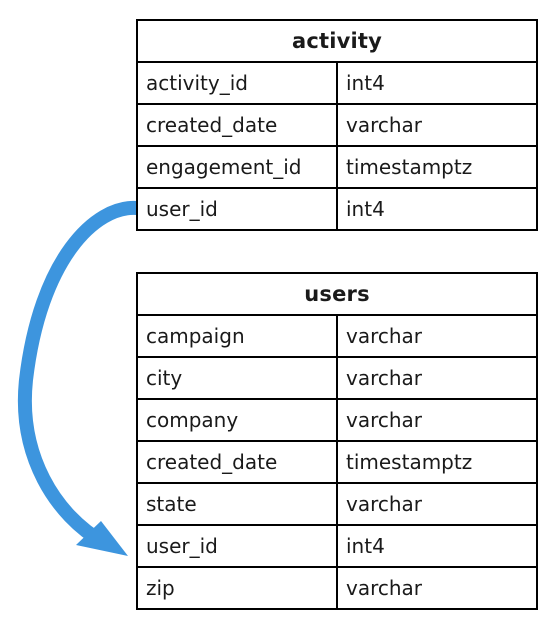  I want to click on users-column-name-4: state, so click(237, 504).